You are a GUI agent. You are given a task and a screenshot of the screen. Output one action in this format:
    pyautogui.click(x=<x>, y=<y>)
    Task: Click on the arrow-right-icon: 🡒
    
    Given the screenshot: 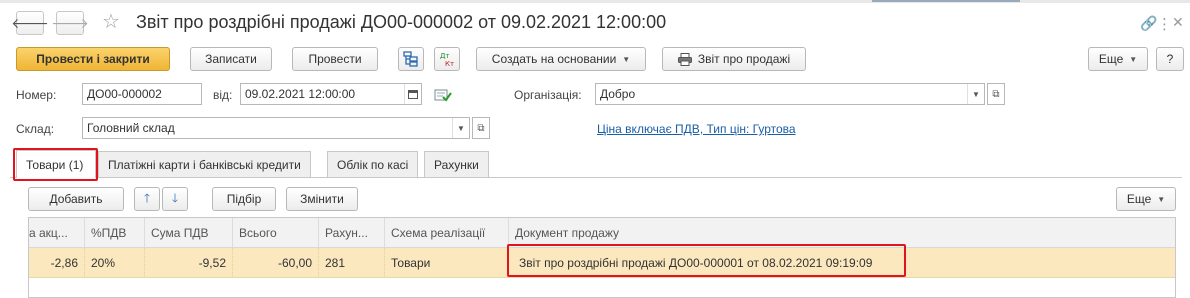 What is the action you would take?
    pyautogui.click(x=70, y=22)
    